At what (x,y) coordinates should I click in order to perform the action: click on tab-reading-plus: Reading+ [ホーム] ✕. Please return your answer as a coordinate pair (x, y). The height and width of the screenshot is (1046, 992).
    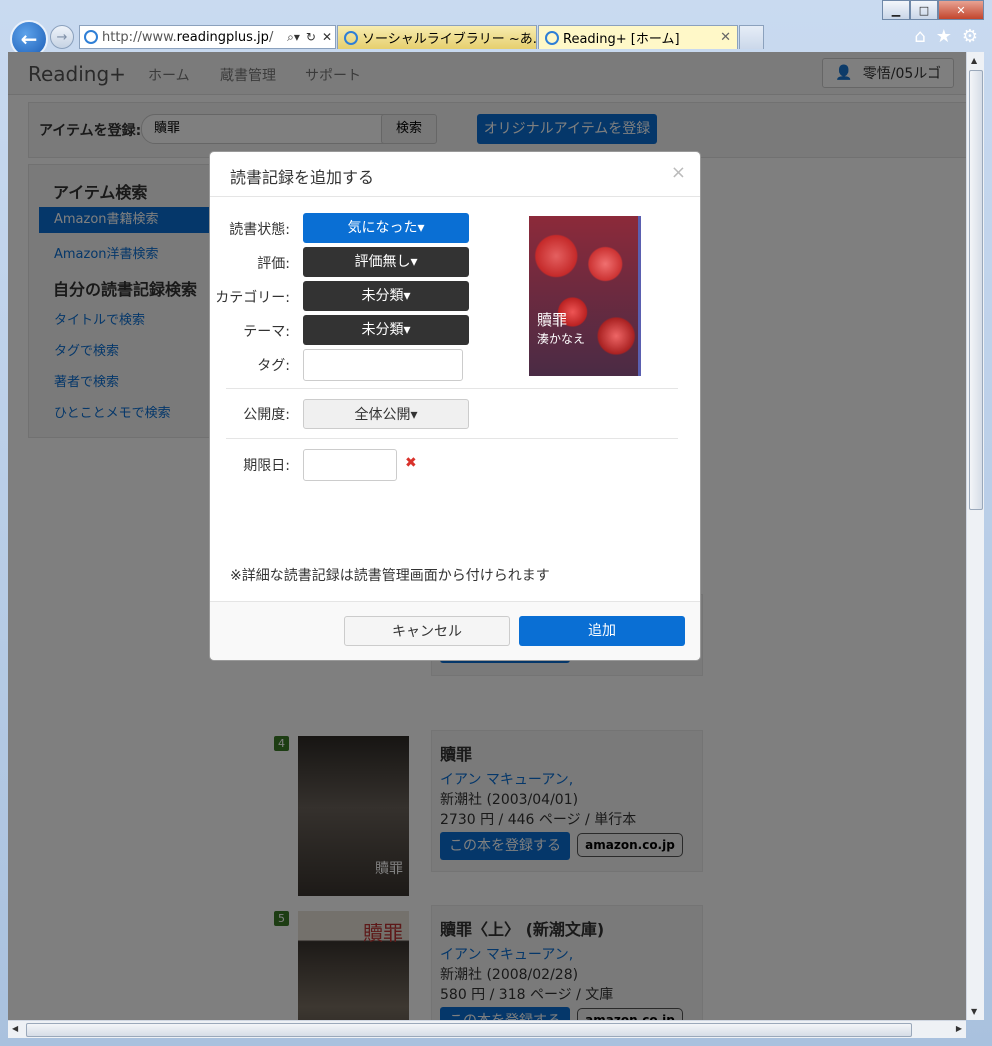
    Looking at the image, I should click on (638, 37).